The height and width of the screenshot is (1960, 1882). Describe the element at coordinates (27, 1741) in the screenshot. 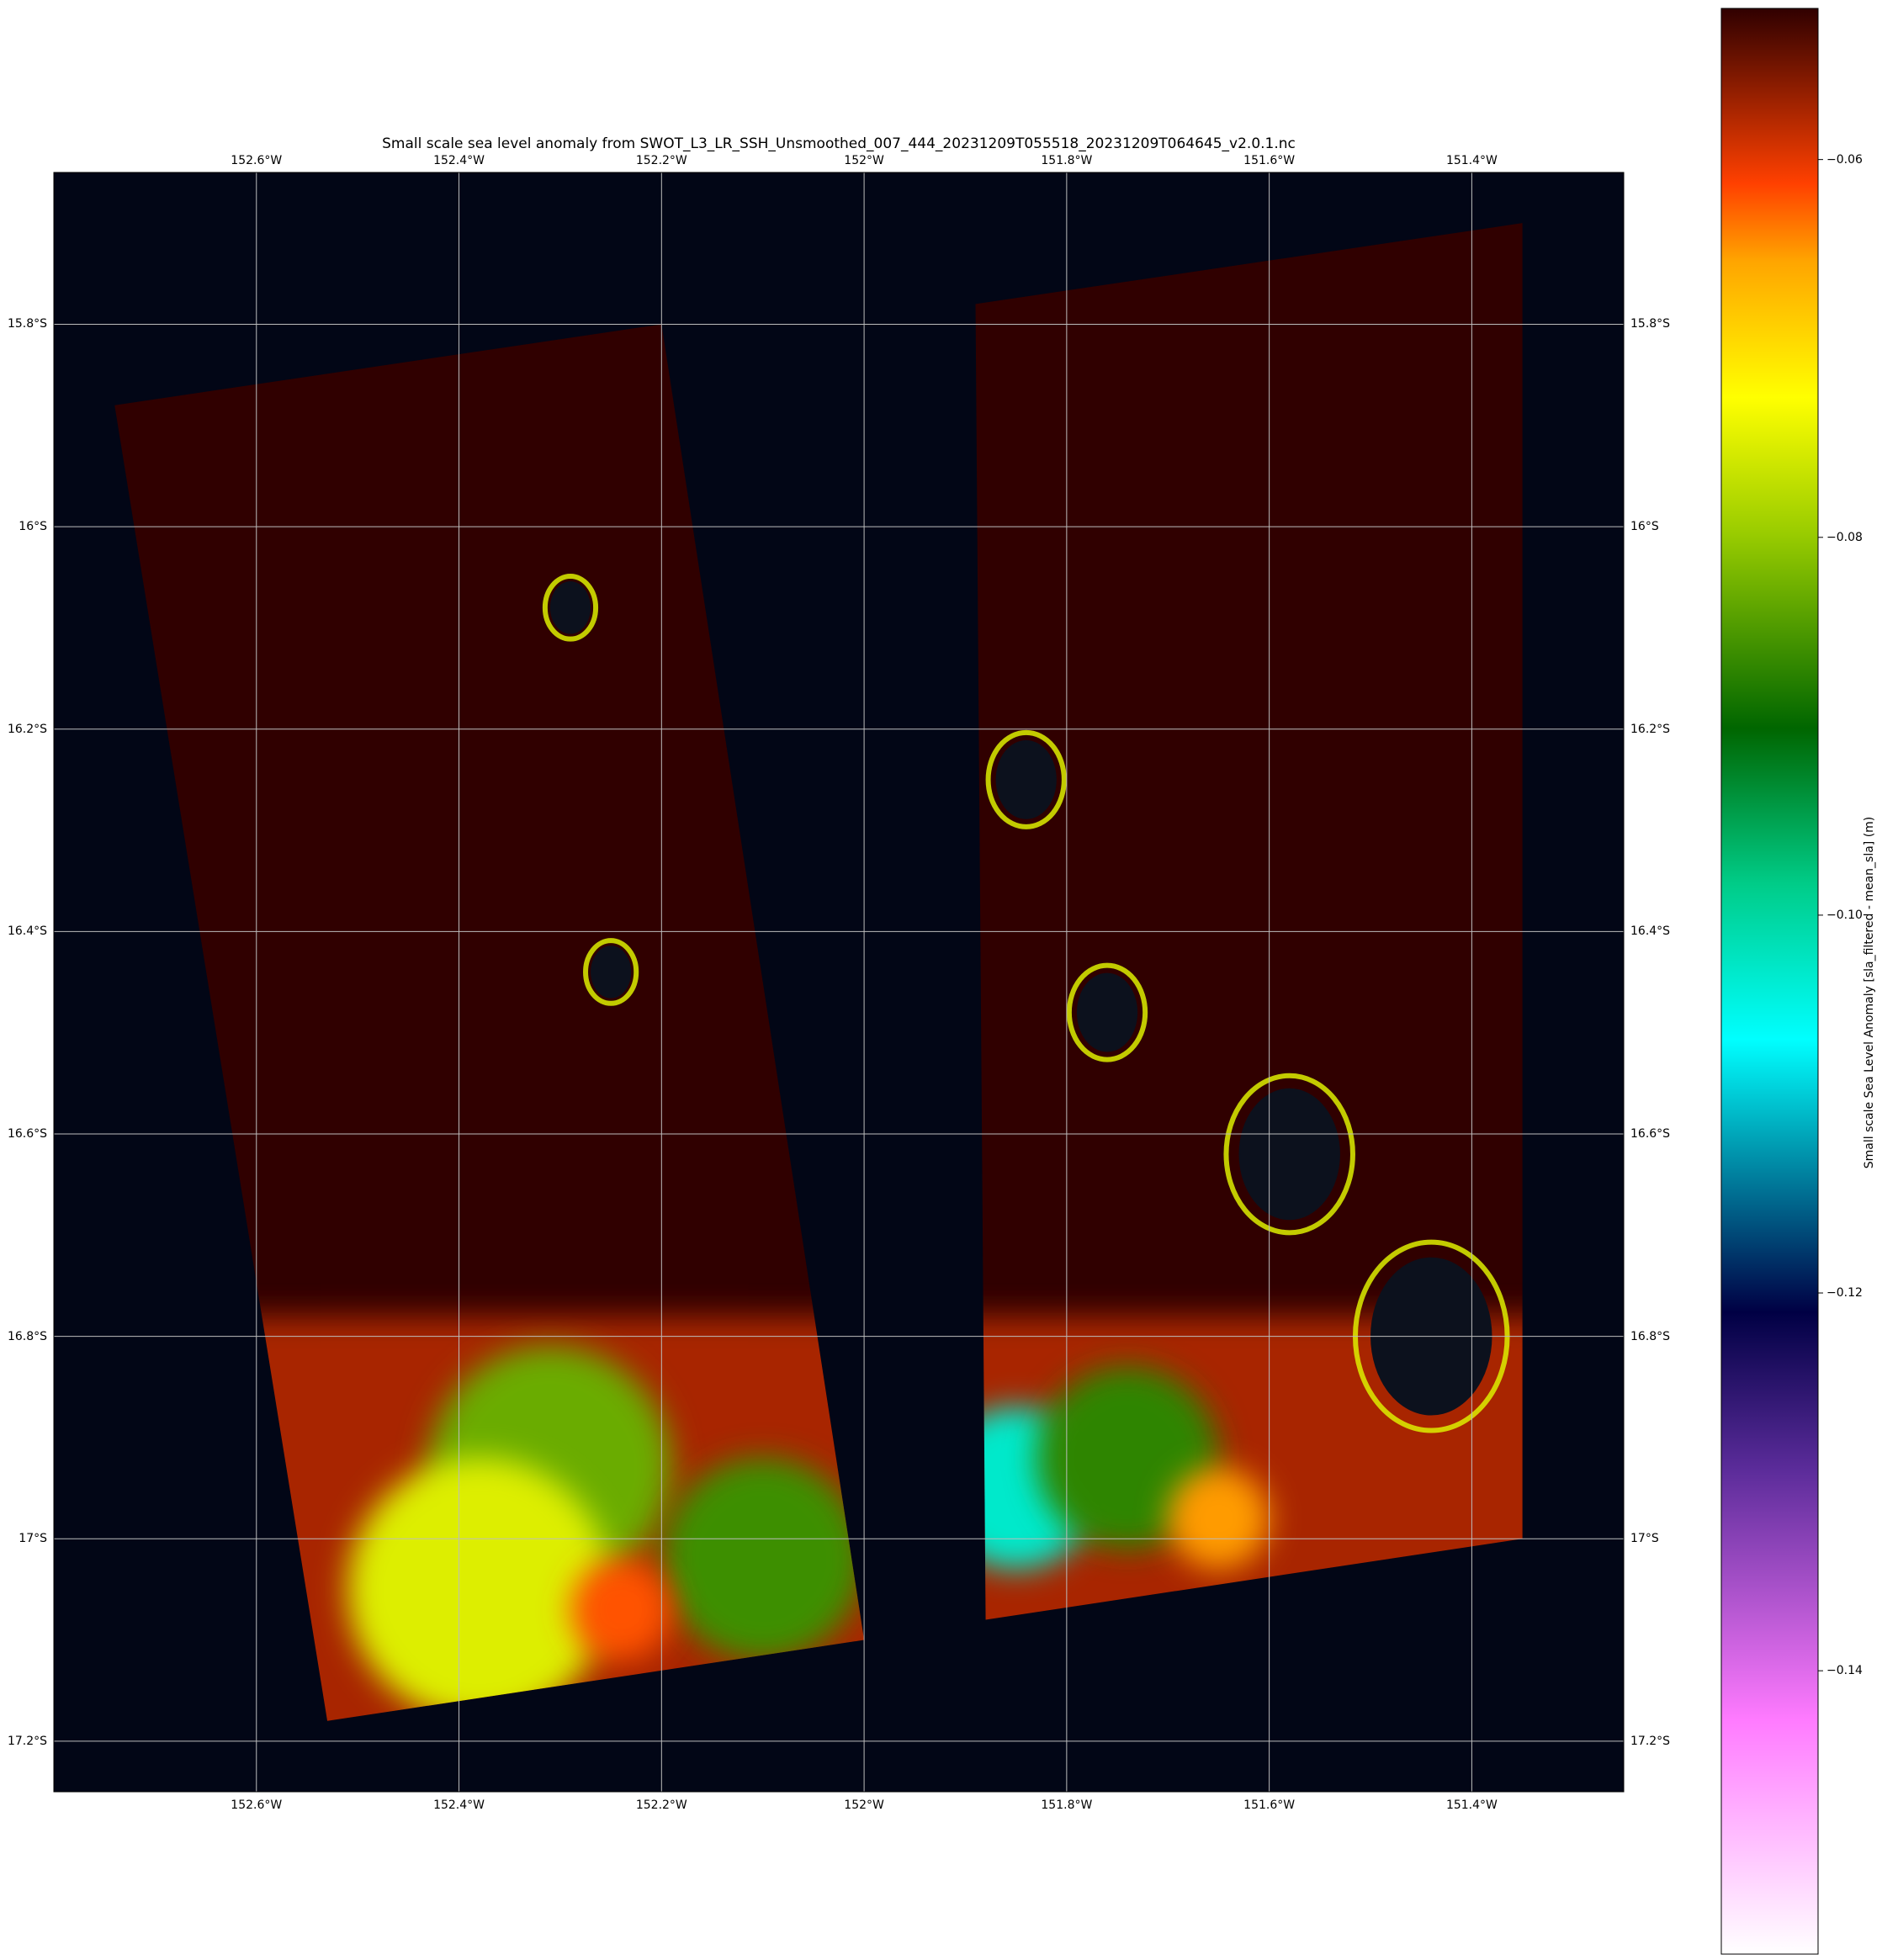

I see `tick-label-left: 17.2°S` at that location.